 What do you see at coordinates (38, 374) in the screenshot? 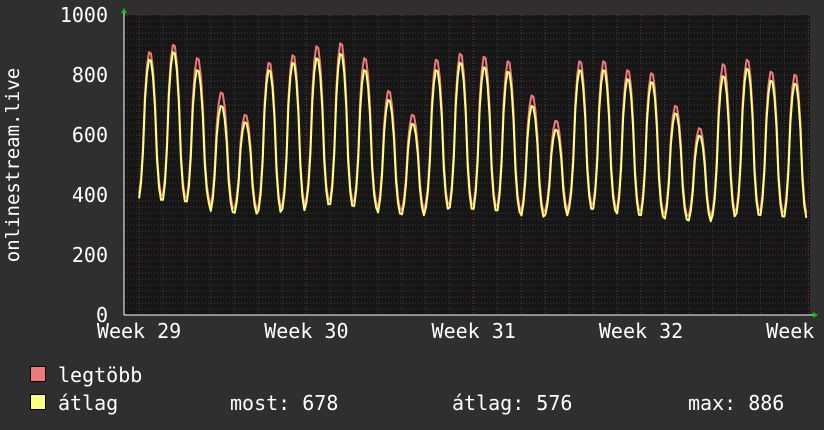
I see `legend-swatch-max` at bounding box center [38, 374].